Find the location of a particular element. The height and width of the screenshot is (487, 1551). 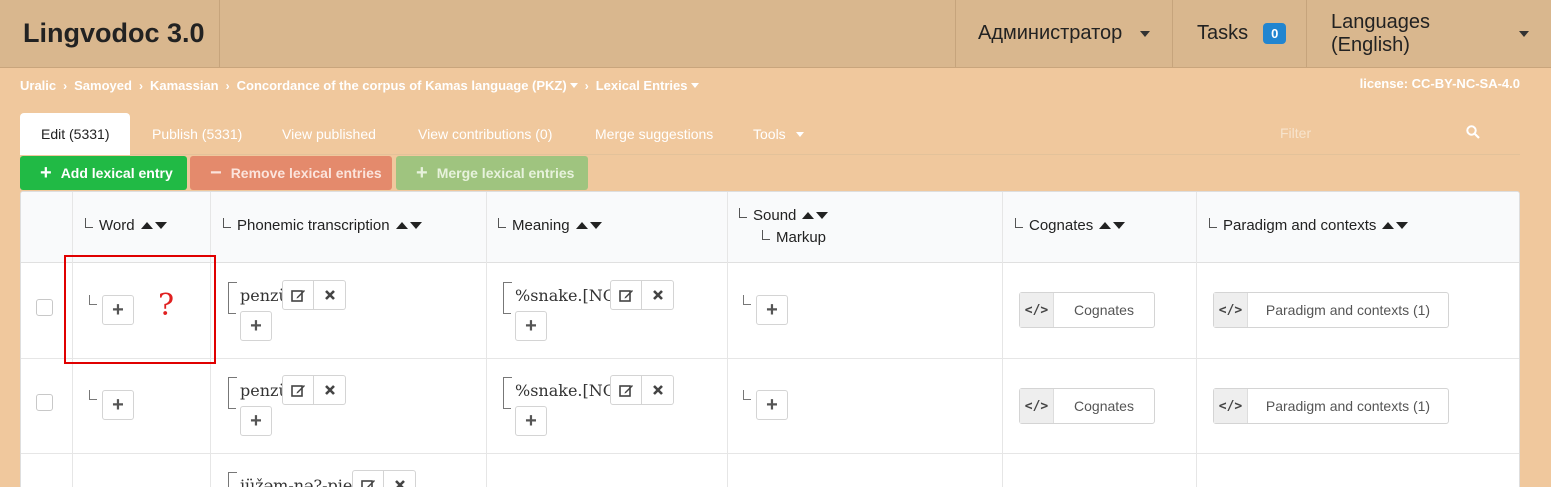

minus-icon: − is located at coordinates (216, 173).